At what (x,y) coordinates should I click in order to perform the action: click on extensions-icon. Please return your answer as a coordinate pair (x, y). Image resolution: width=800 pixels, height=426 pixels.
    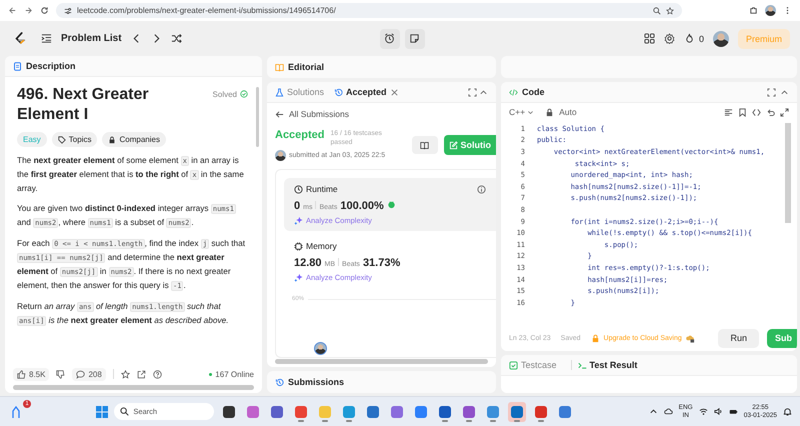
    Looking at the image, I should click on (753, 10).